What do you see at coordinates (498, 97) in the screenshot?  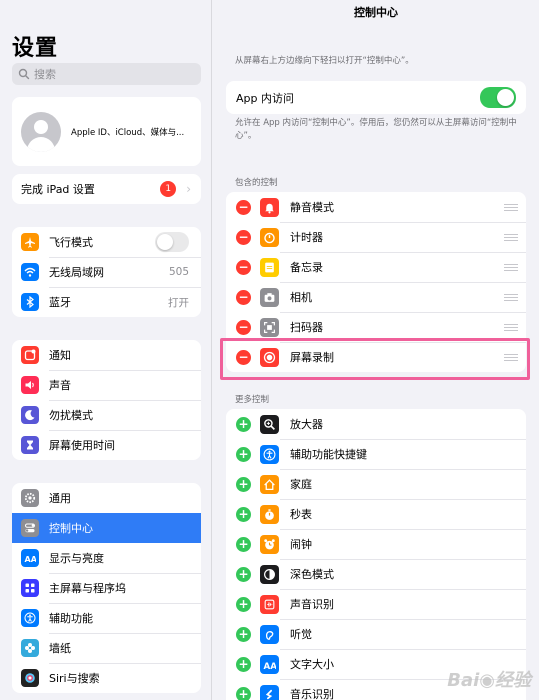 I see `app-access-toggle` at bounding box center [498, 97].